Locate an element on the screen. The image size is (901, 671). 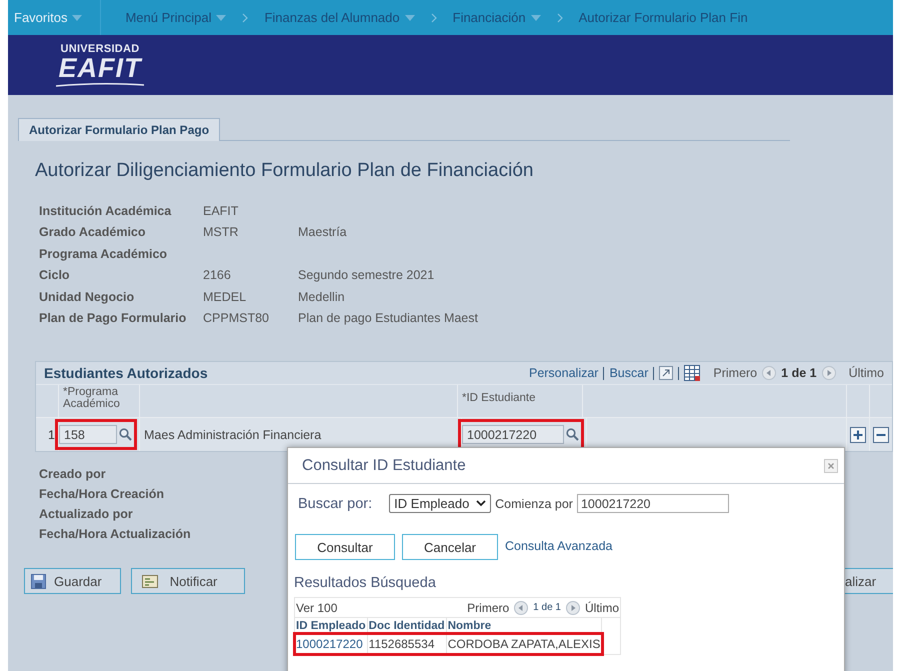
column-header: Nombre is located at coordinates (524, 626).